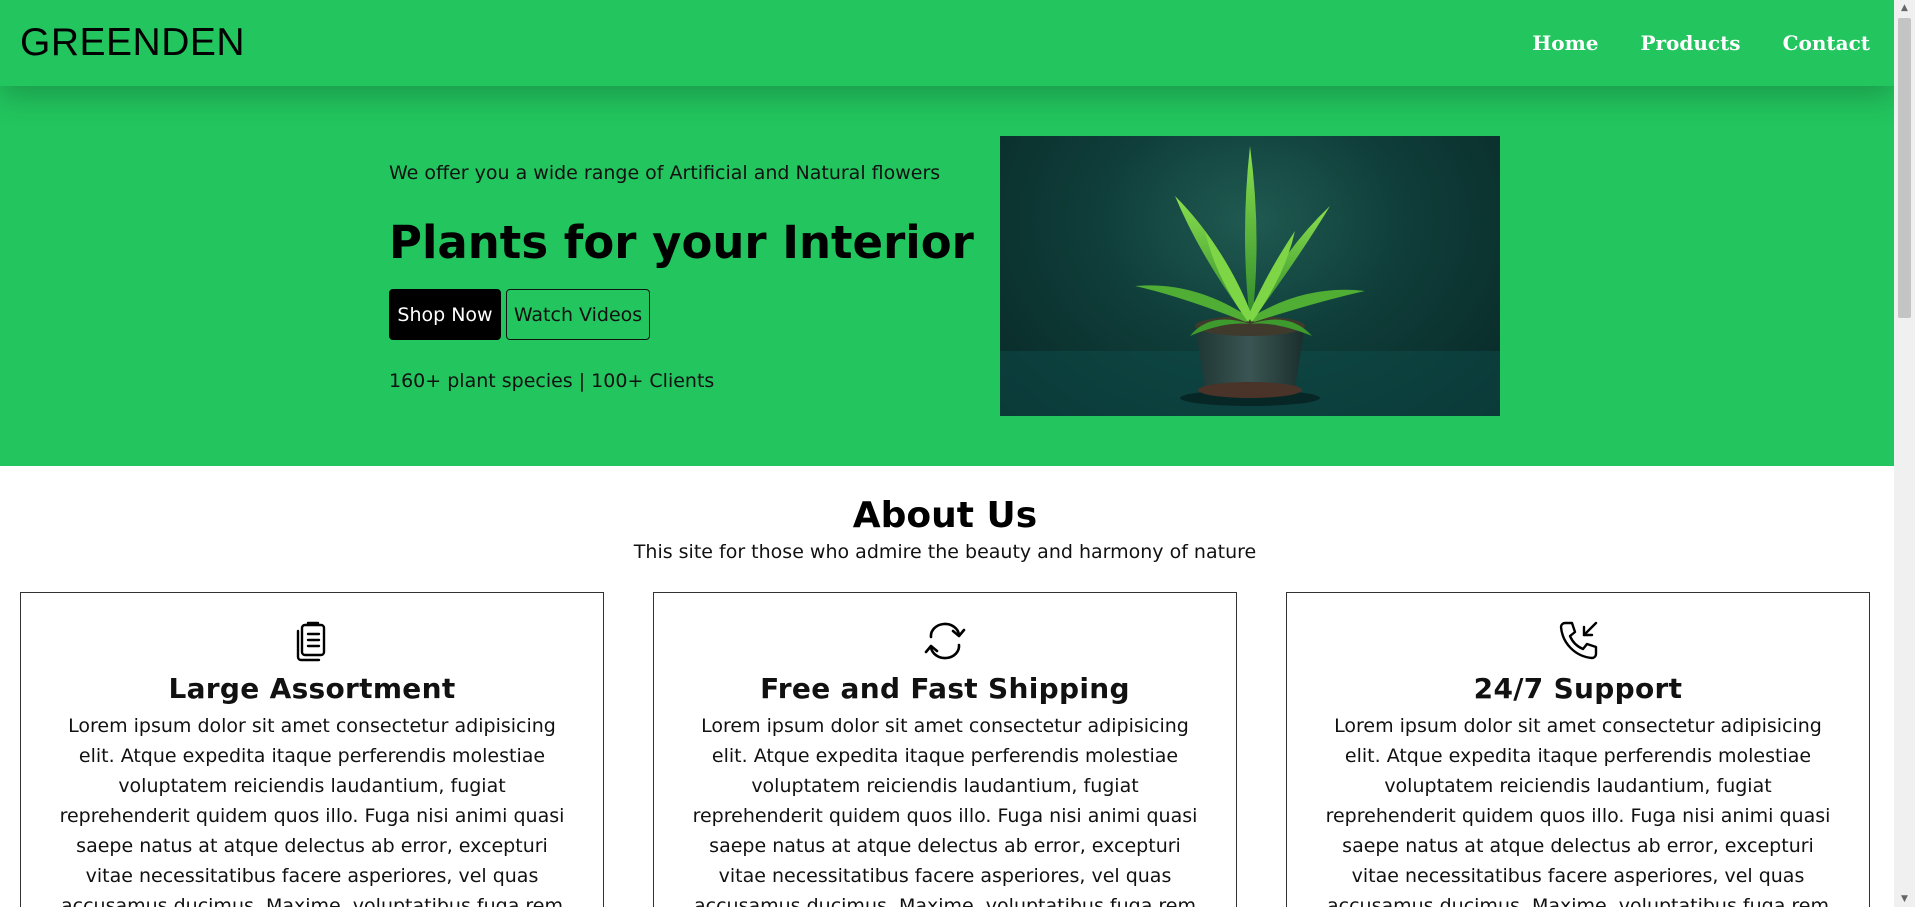 The height and width of the screenshot is (907, 1915). I want to click on brand-logo: GREENDEN, so click(132, 43).